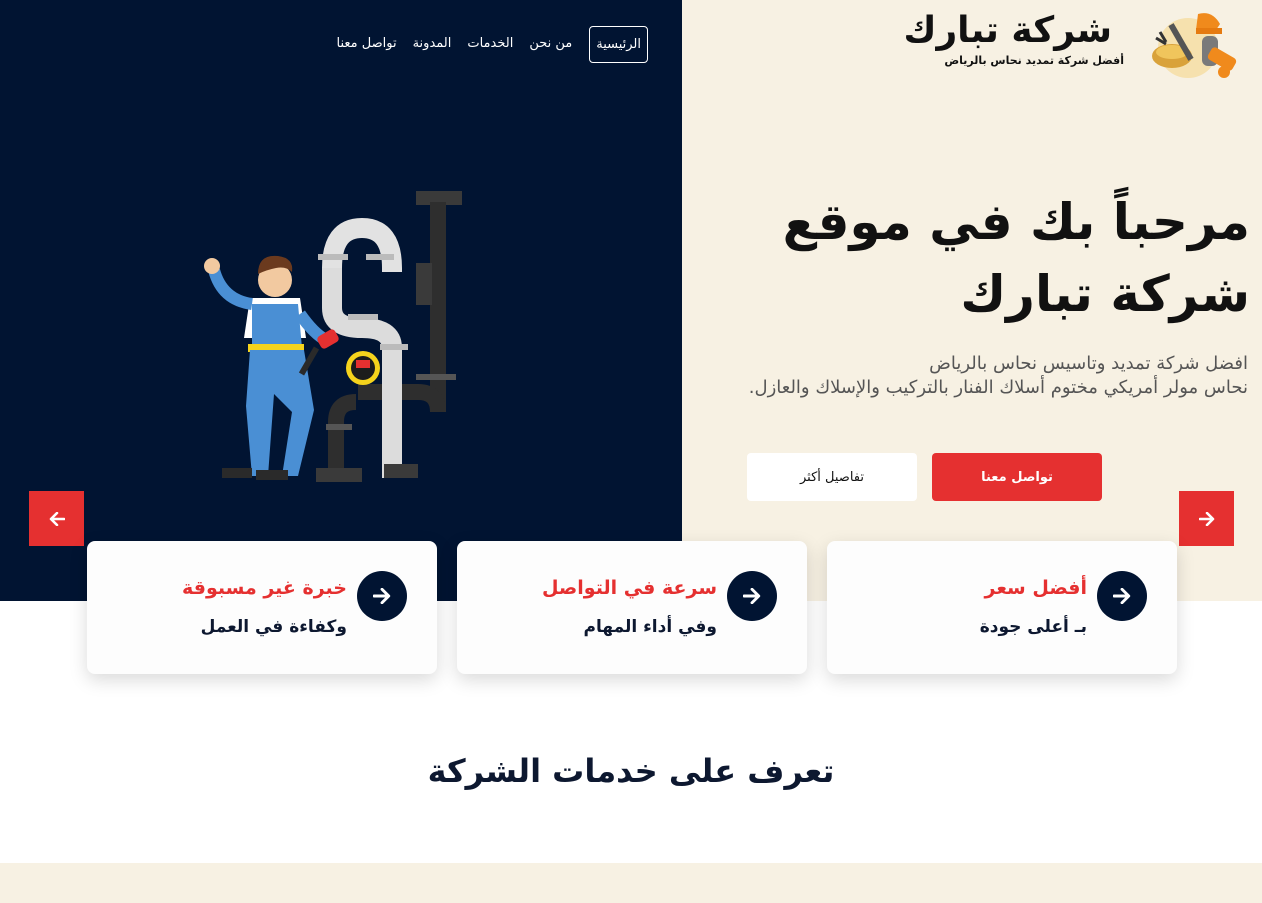 This screenshot has height=903, width=1262. I want to click on plumber-illustration, so click(333, 336).